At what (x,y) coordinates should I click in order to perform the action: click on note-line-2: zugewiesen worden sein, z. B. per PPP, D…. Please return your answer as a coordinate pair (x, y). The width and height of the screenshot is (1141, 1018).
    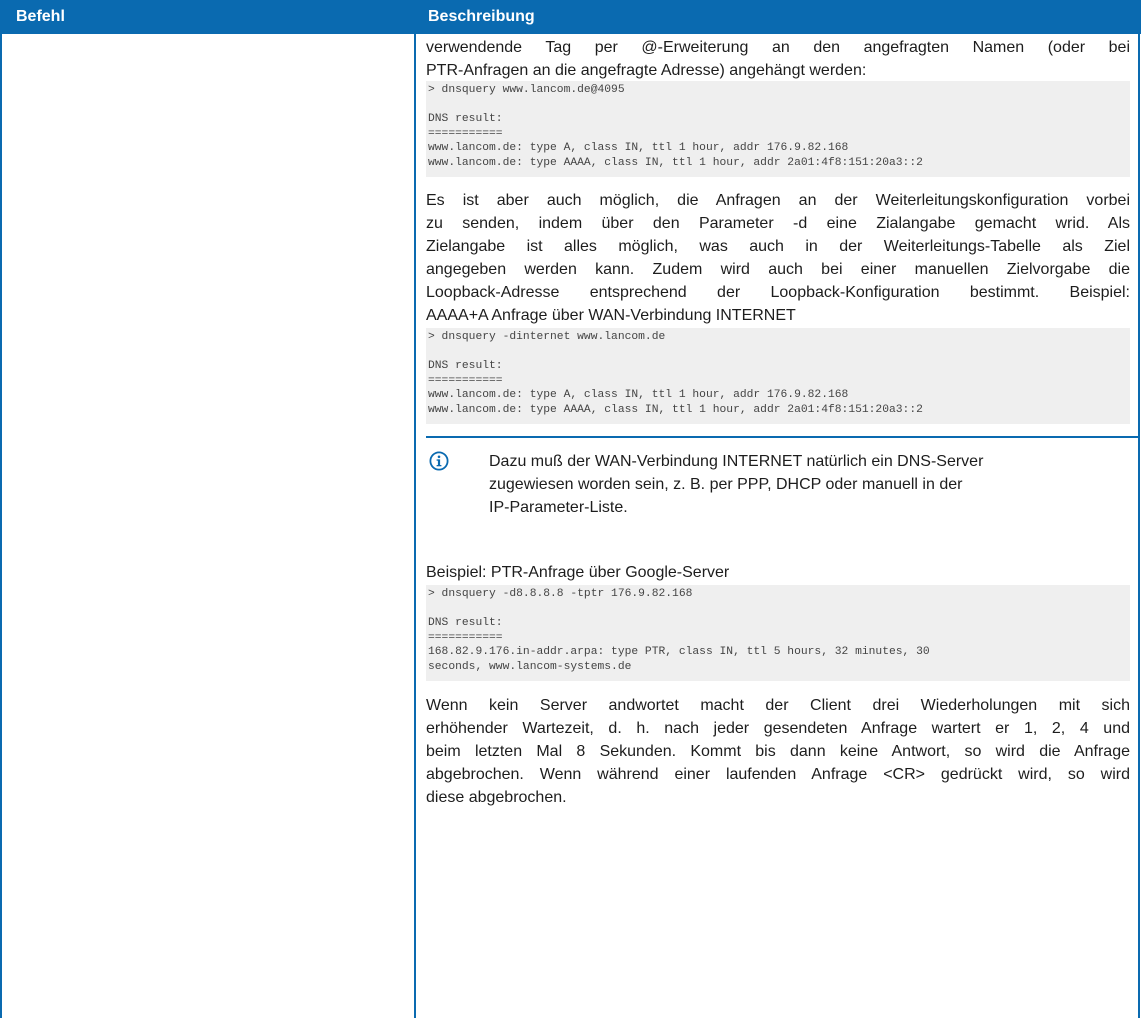
    Looking at the image, I should click on (726, 484).